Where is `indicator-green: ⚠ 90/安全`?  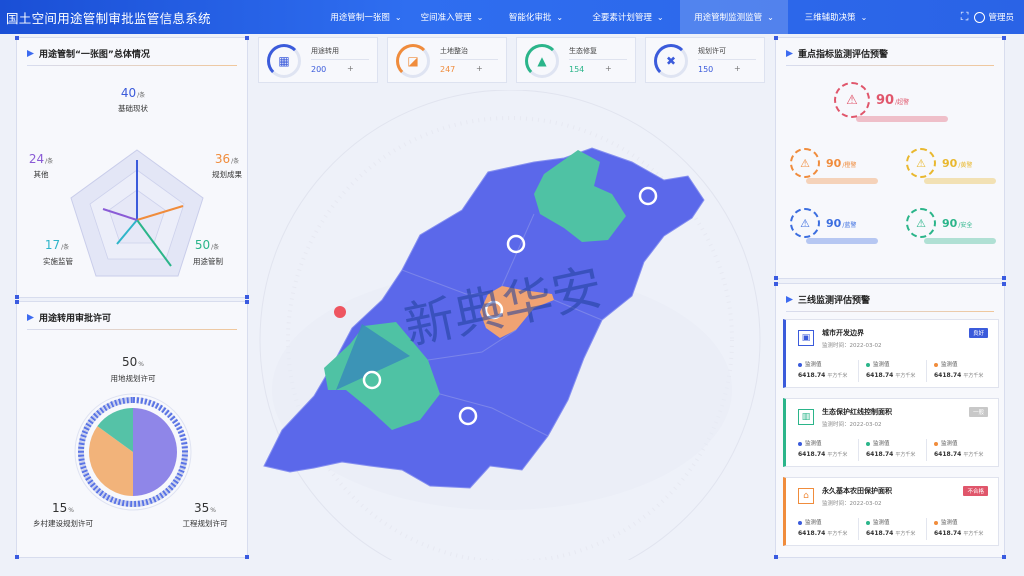
indicator-green: ⚠ 90/安全 is located at coordinates (939, 223).